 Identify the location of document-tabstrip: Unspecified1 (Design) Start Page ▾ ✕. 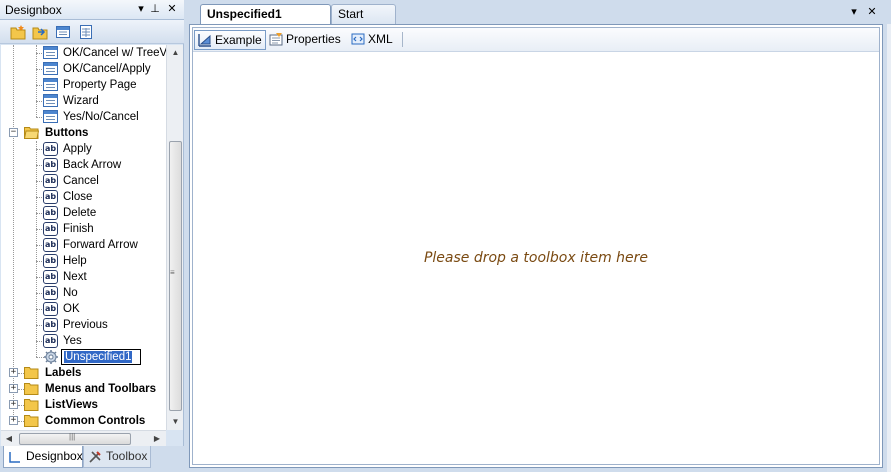
(538, 19).